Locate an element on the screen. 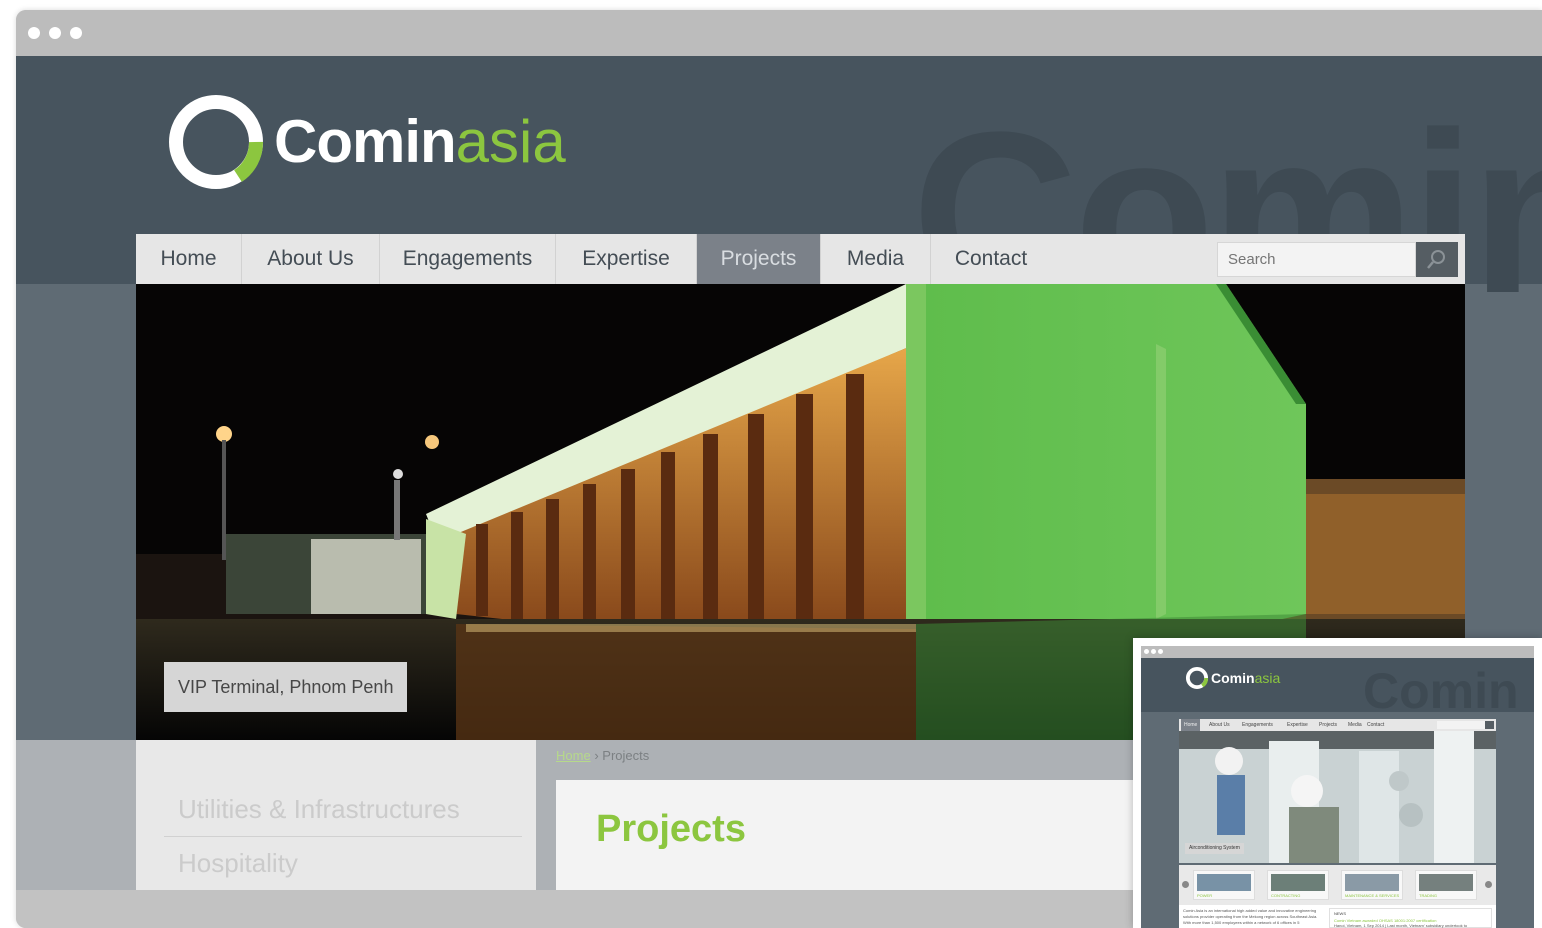  preview-nav-item: About Us is located at coordinates (1219, 725).